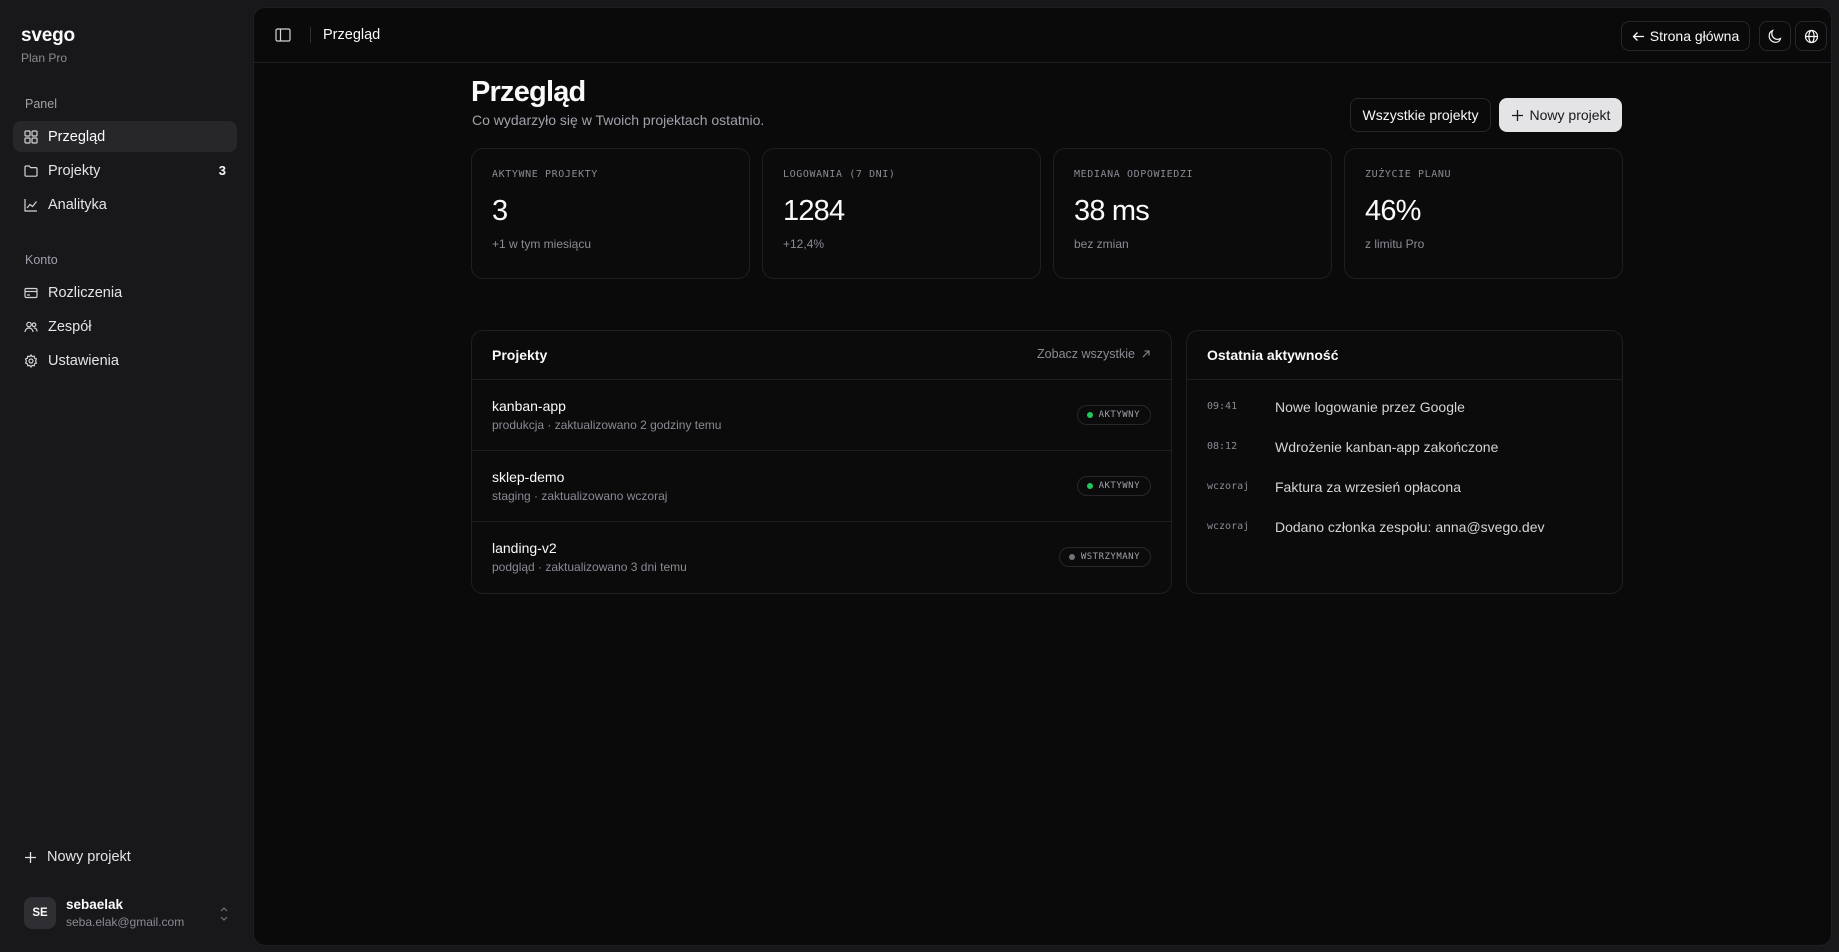 This screenshot has width=1839, height=952. What do you see at coordinates (310, 35) in the screenshot?
I see `topbar-divider` at bounding box center [310, 35].